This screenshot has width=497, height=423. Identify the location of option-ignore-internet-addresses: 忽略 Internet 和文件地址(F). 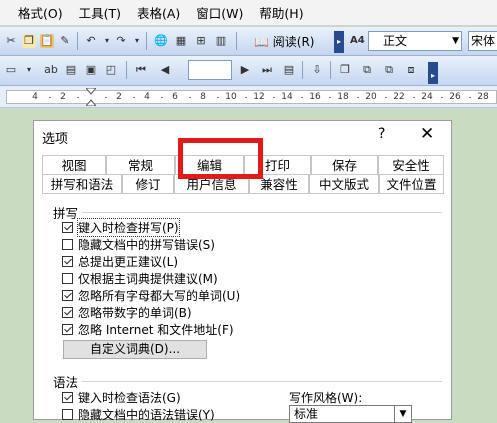
(148, 329).